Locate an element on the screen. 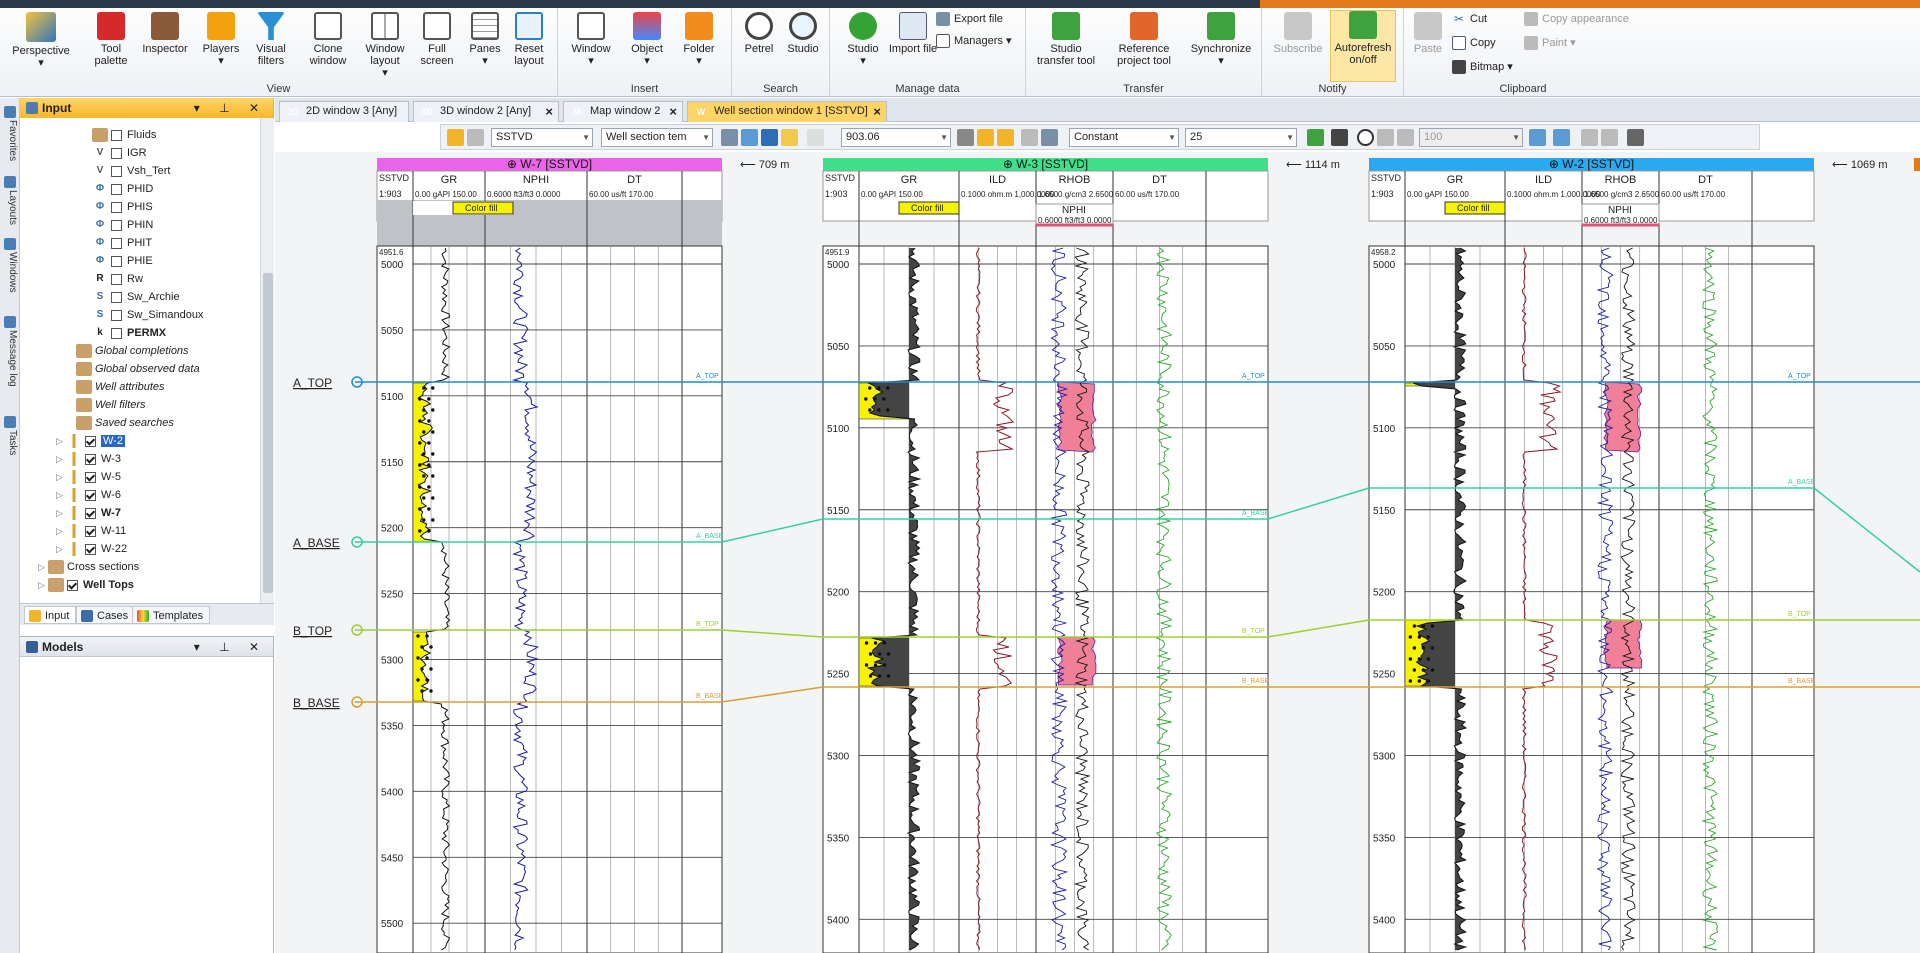  tab-3d-window: 3D 3D window 2 [Any] × is located at coordinates (486, 111).